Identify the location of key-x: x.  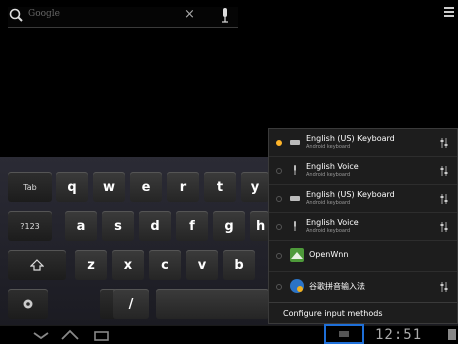
(128, 265).